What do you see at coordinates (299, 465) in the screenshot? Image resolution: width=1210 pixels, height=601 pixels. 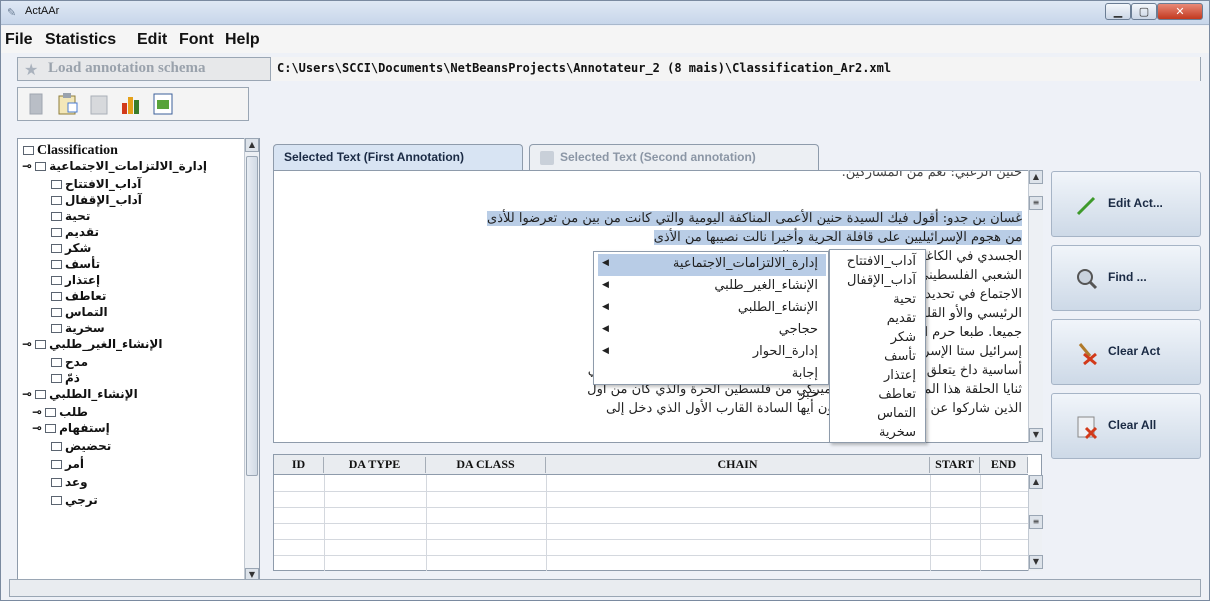 I see `column-header-id: ID` at bounding box center [299, 465].